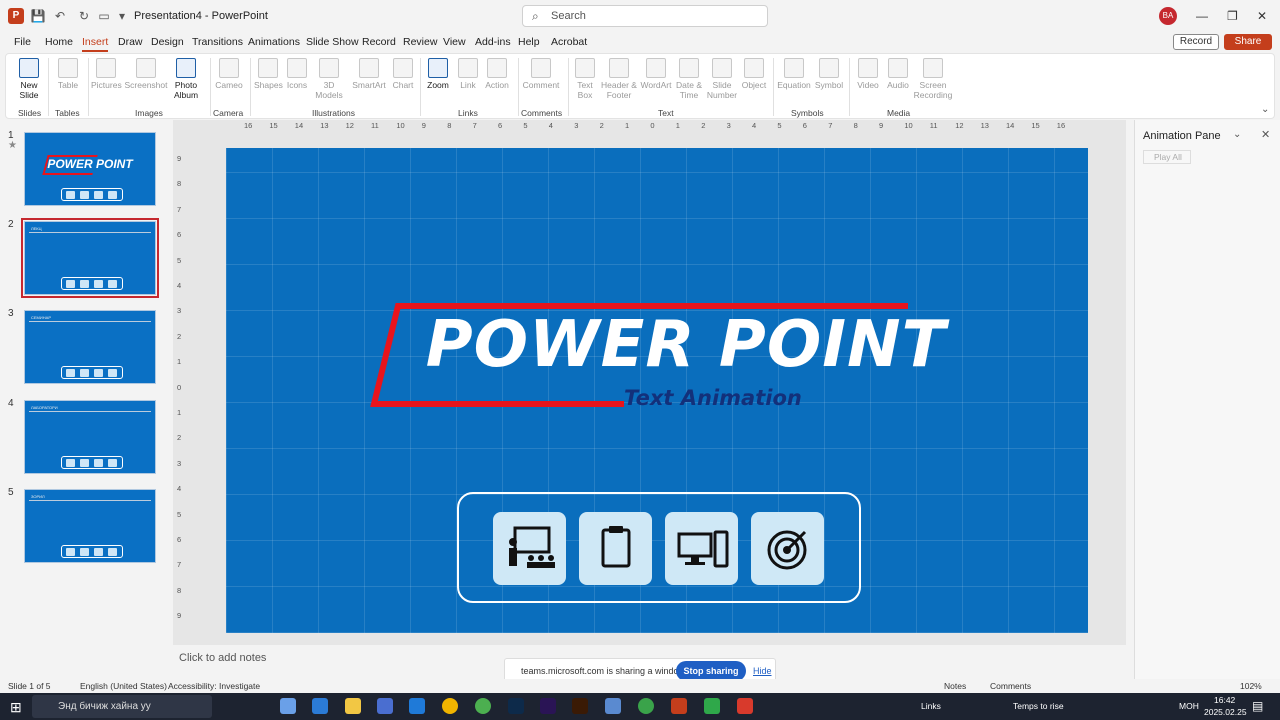 This screenshot has width=1280, height=720. I want to click on smartart-button: SmartArt, so click(369, 74).